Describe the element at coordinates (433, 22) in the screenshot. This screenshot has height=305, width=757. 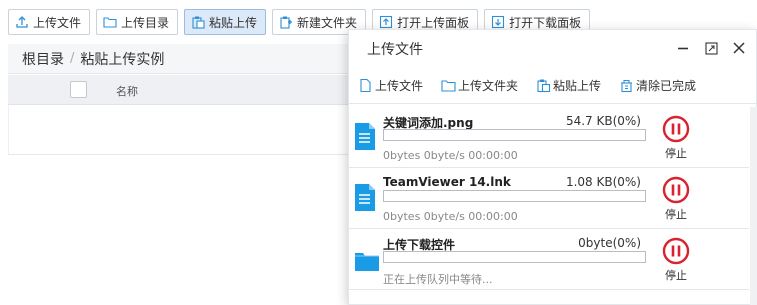
I see `open-upload-panel-button-label: 打开上传面板` at that location.